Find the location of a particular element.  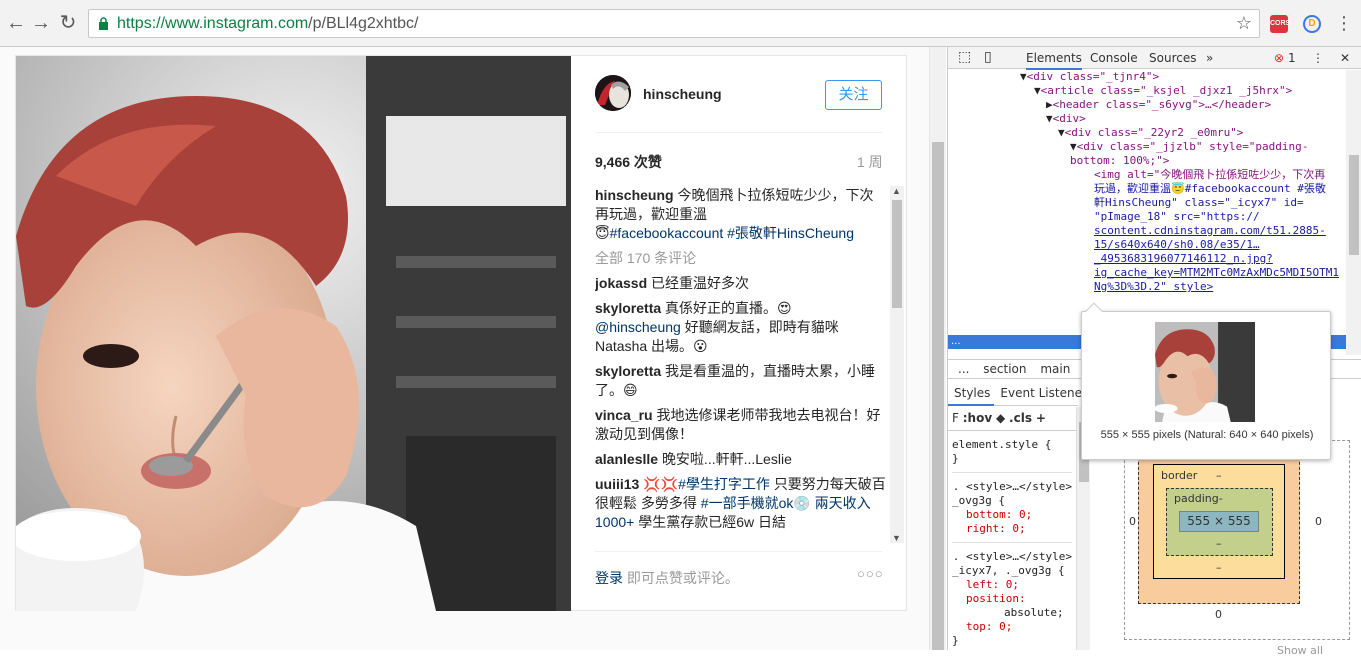

img-src-link: _4953683196077146112_n.jpg? is located at coordinates (1147, 259).